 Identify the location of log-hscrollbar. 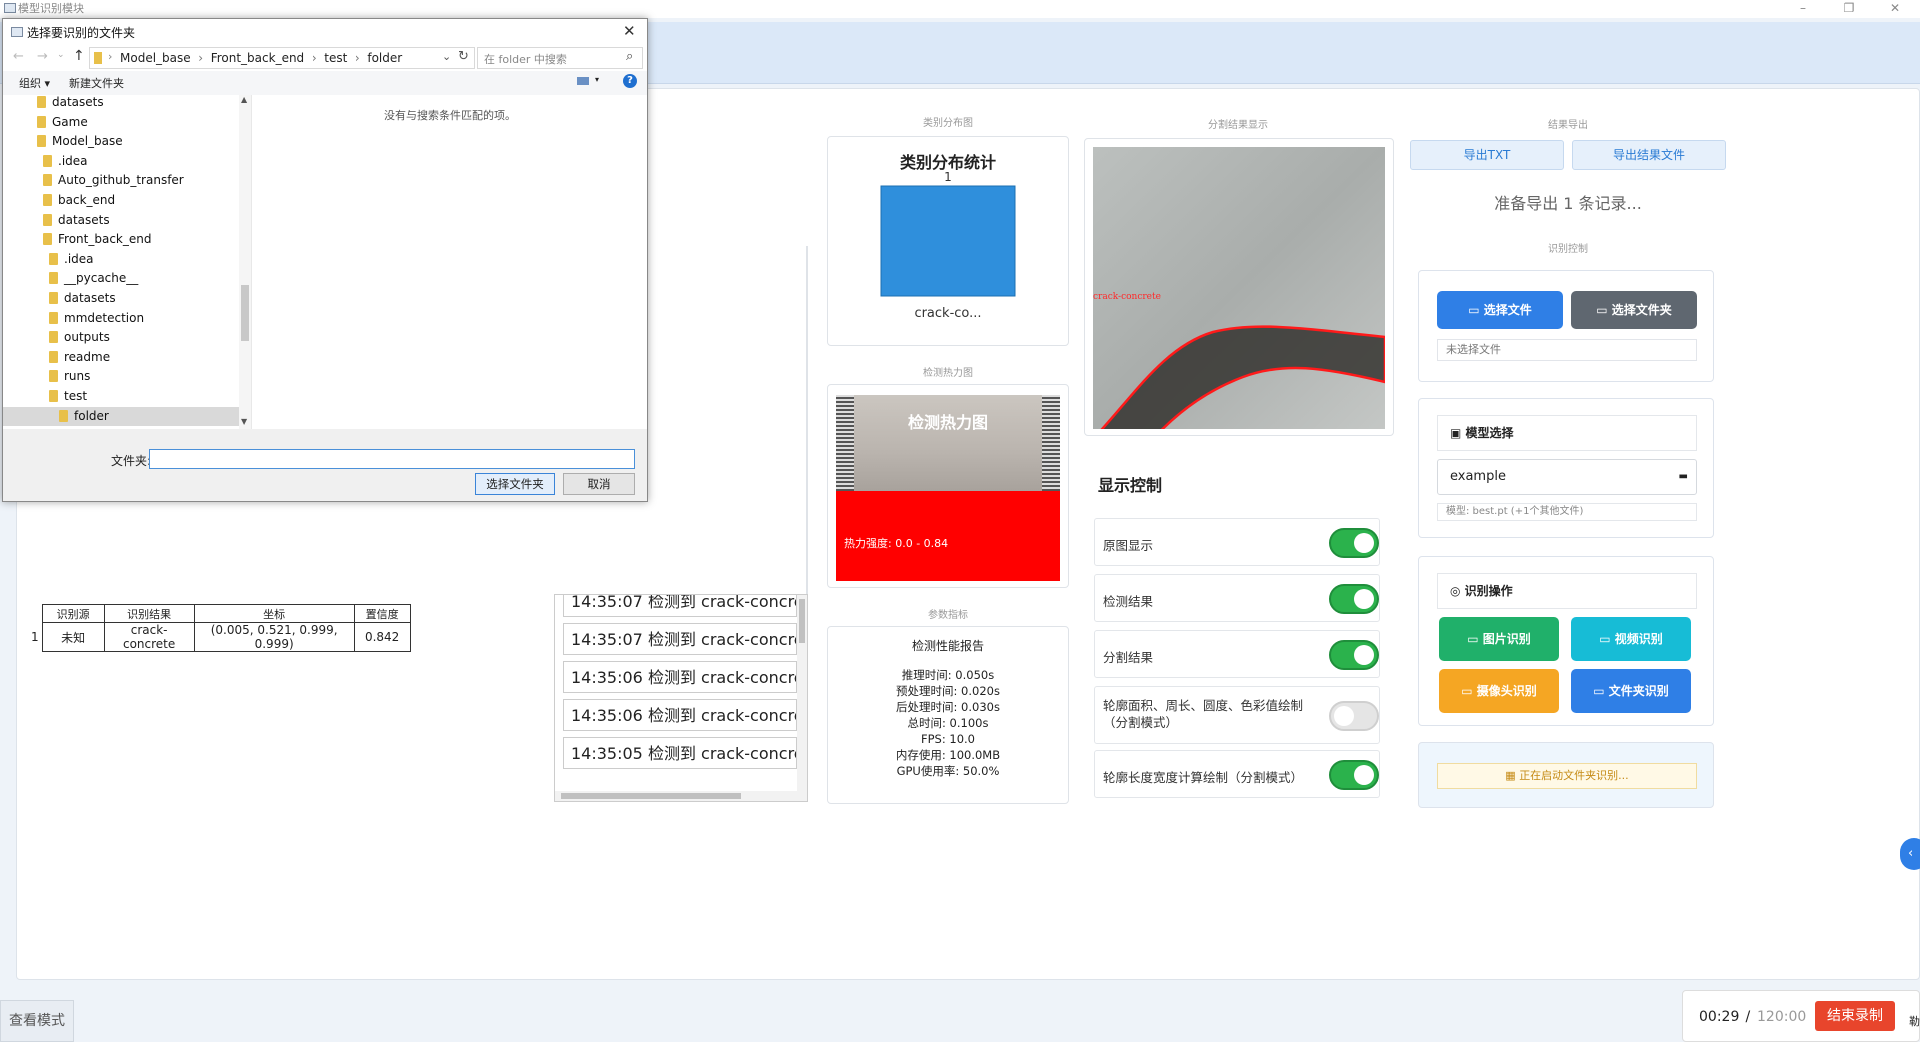
(681, 796).